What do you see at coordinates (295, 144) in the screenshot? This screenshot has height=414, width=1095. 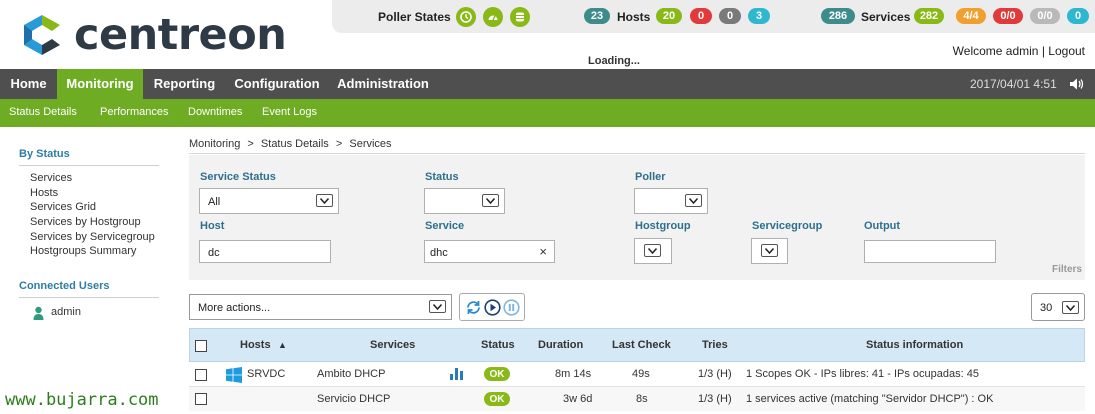 I see `breadcrumb-status-details: Status Details` at bounding box center [295, 144].